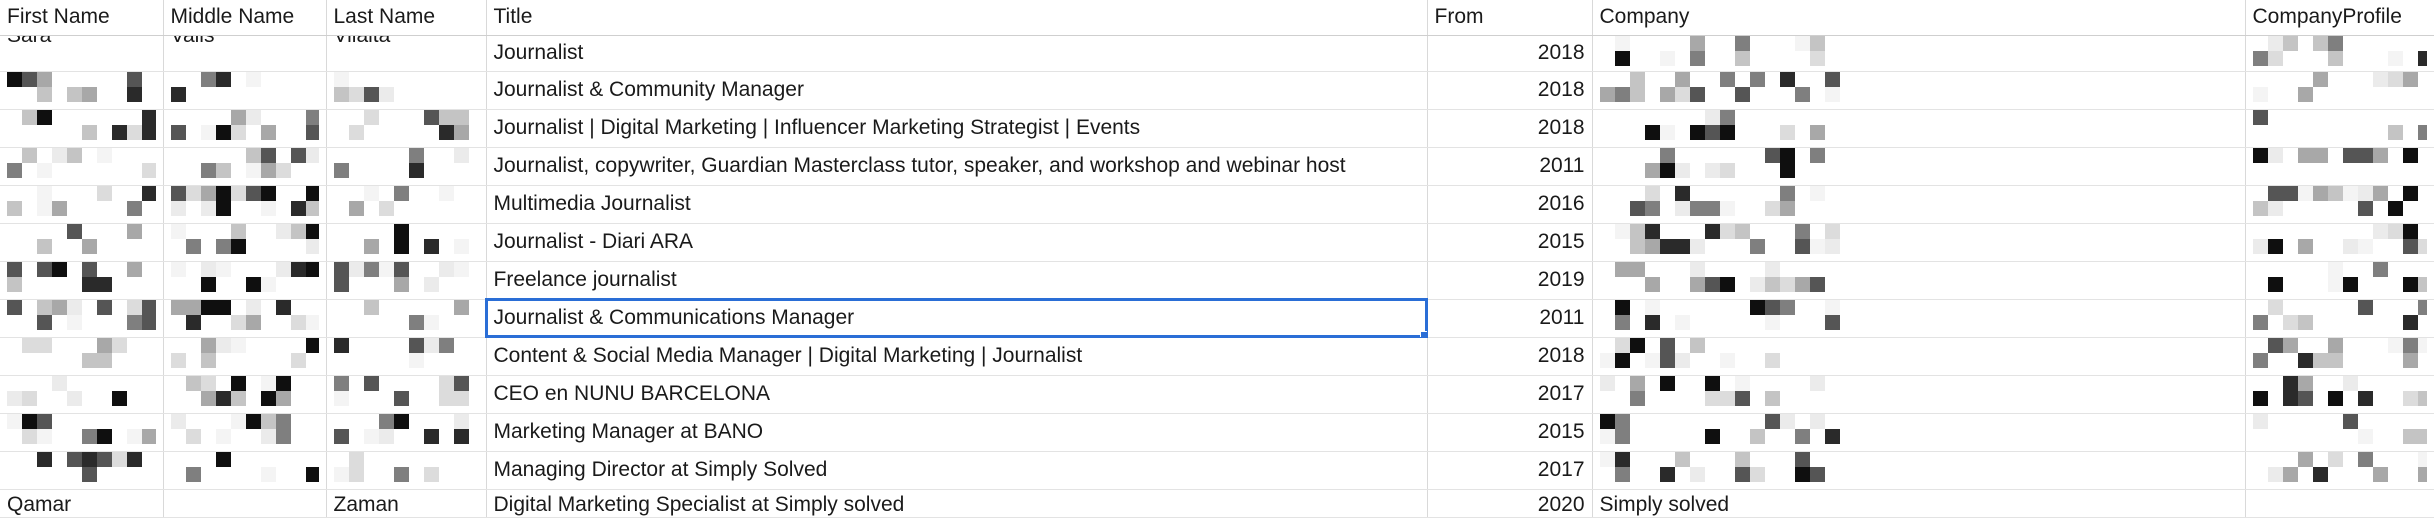 The image size is (2434, 520). Describe the element at coordinates (957, 394) in the screenshot. I see `cell-title: CEO en NUNU BARCELONA` at that location.